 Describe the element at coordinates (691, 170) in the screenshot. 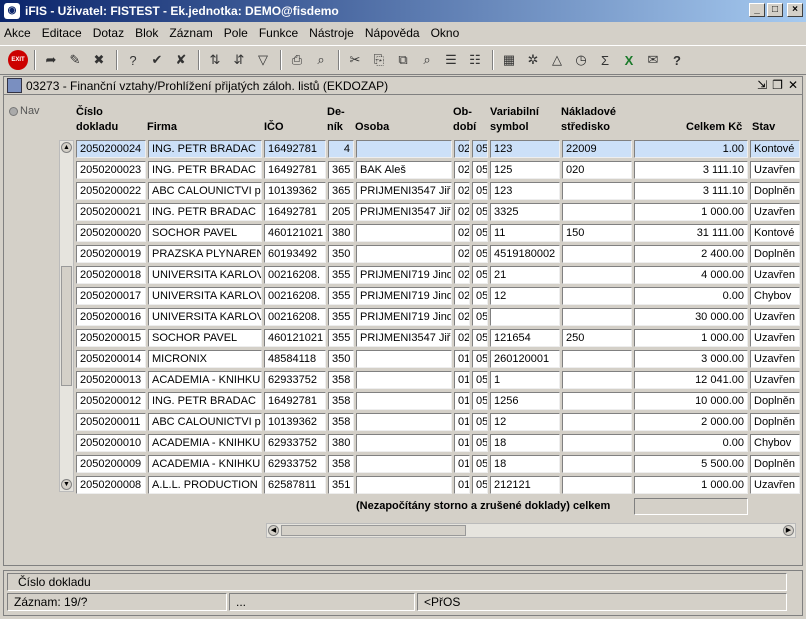

I see `cell-celkem: 3 111.10` at that location.